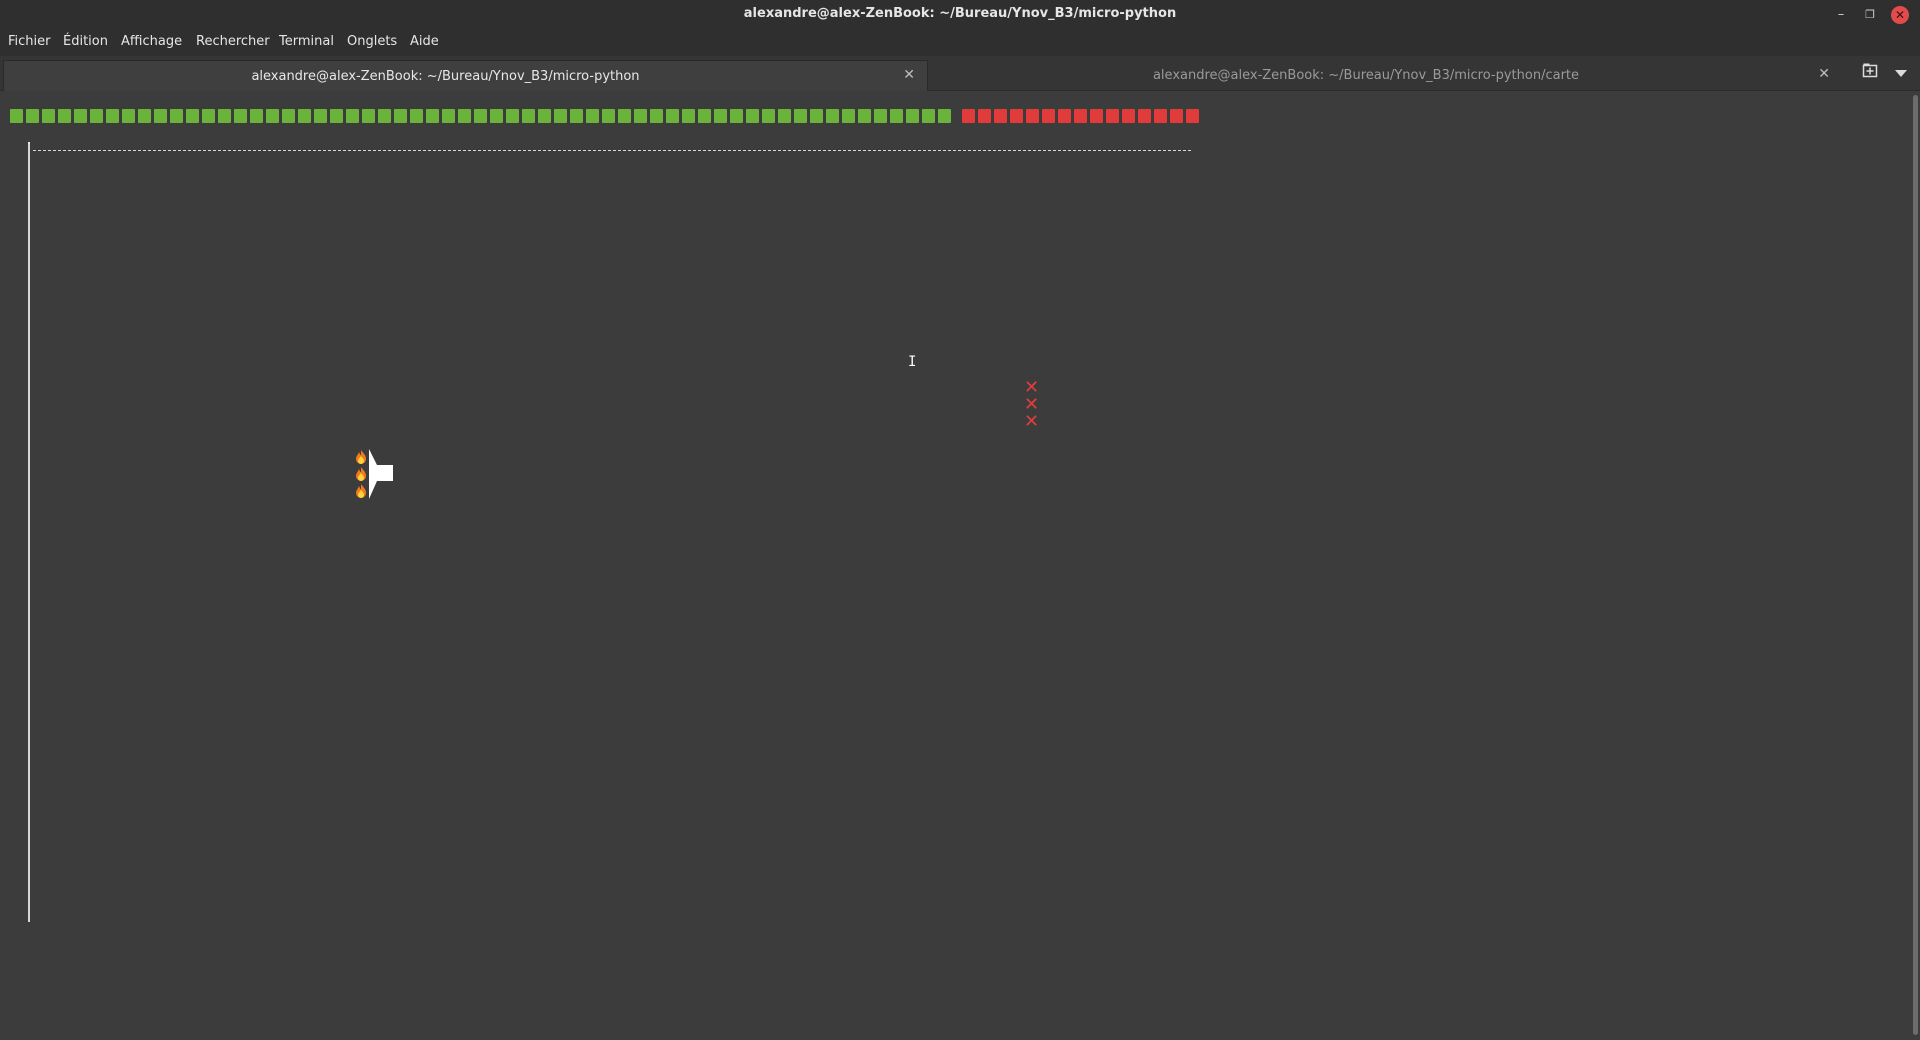 The height and width of the screenshot is (1040, 1920). What do you see at coordinates (1841, 15) in the screenshot?
I see `minimize-button: –` at bounding box center [1841, 15].